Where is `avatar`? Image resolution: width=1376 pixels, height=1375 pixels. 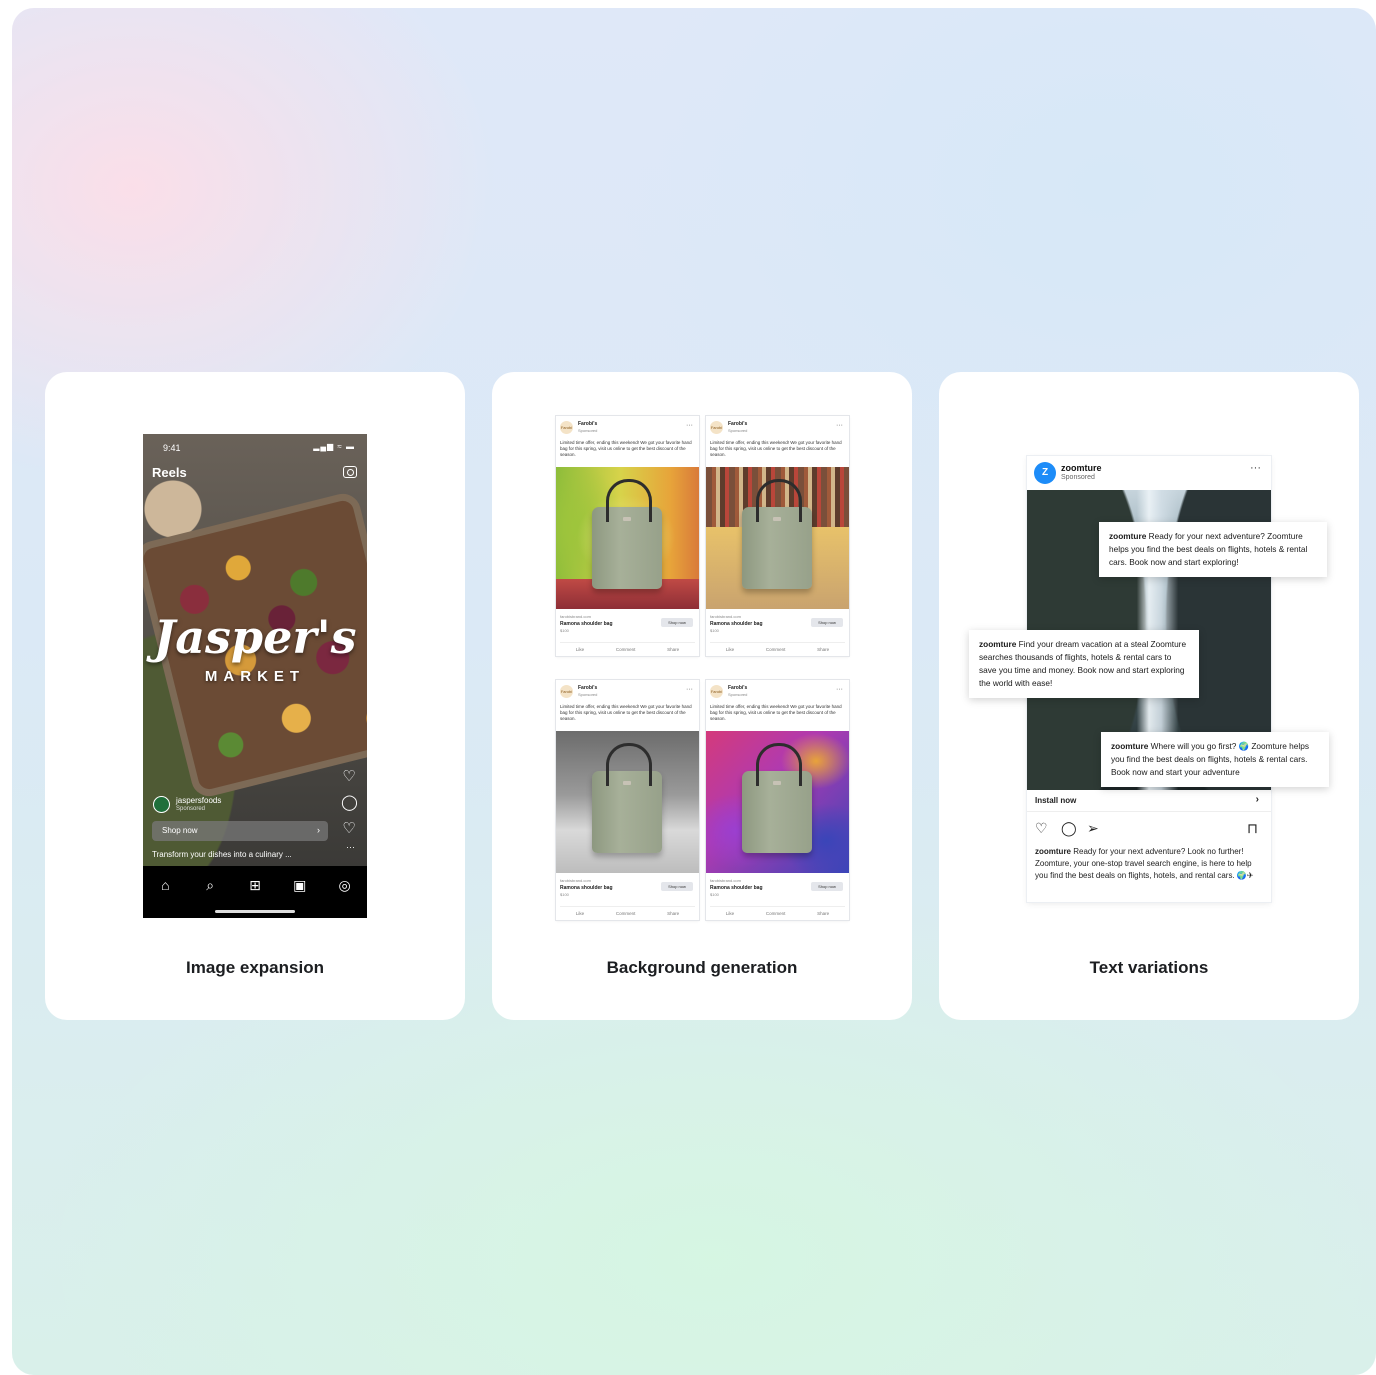
avatar is located at coordinates (161, 804).